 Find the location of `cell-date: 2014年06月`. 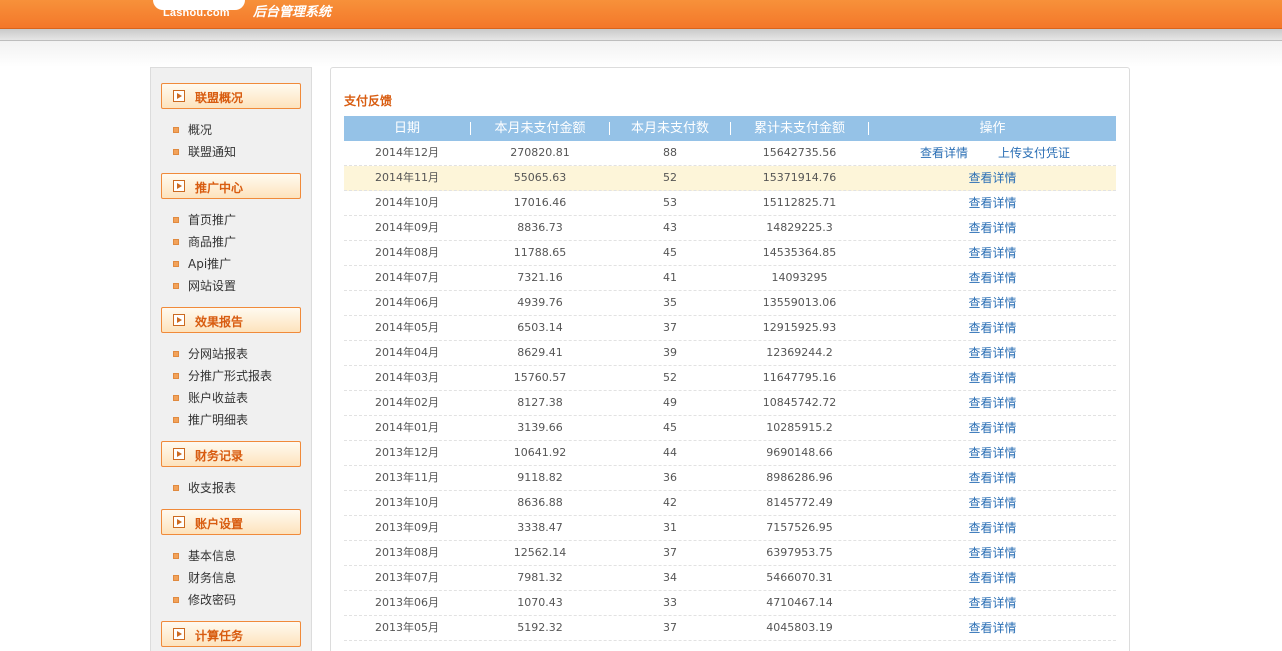

cell-date: 2014年06月 is located at coordinates (407, 302).